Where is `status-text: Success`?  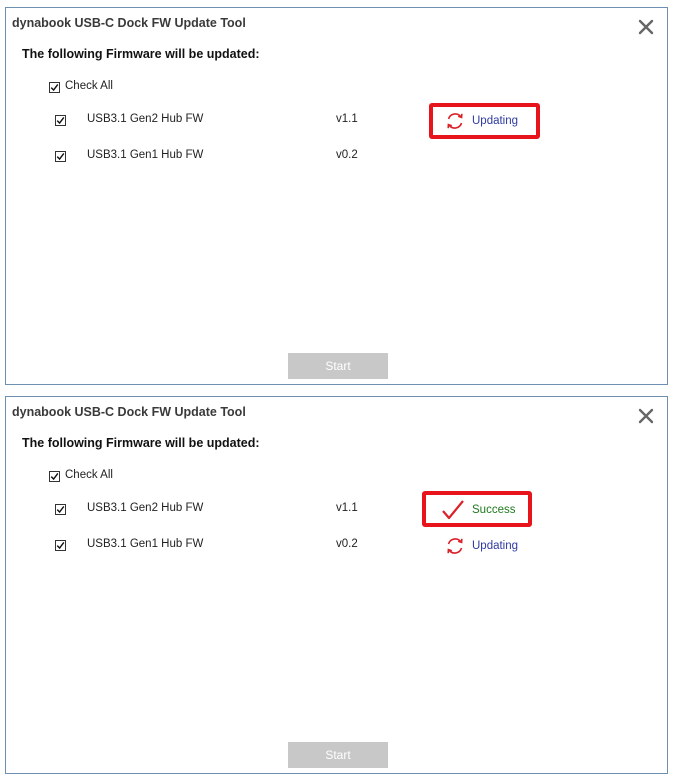 status-text: Success is located at coordinates (494, 510).